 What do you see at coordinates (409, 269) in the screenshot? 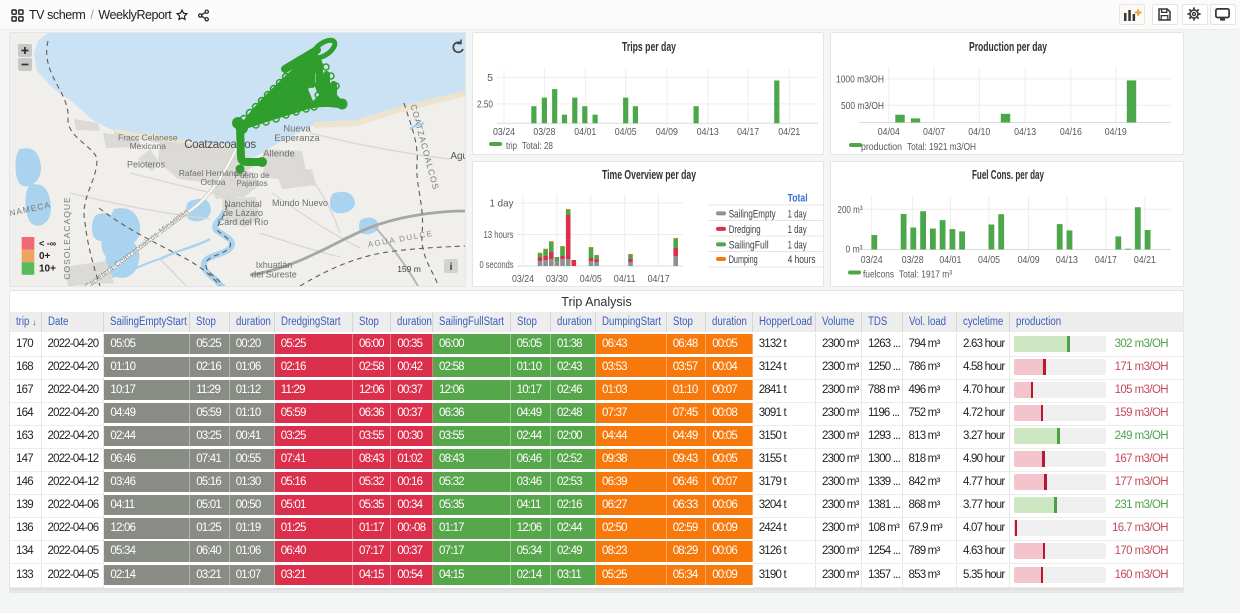
I see `svg-text: 159 m` at bounding box center [409, 269].